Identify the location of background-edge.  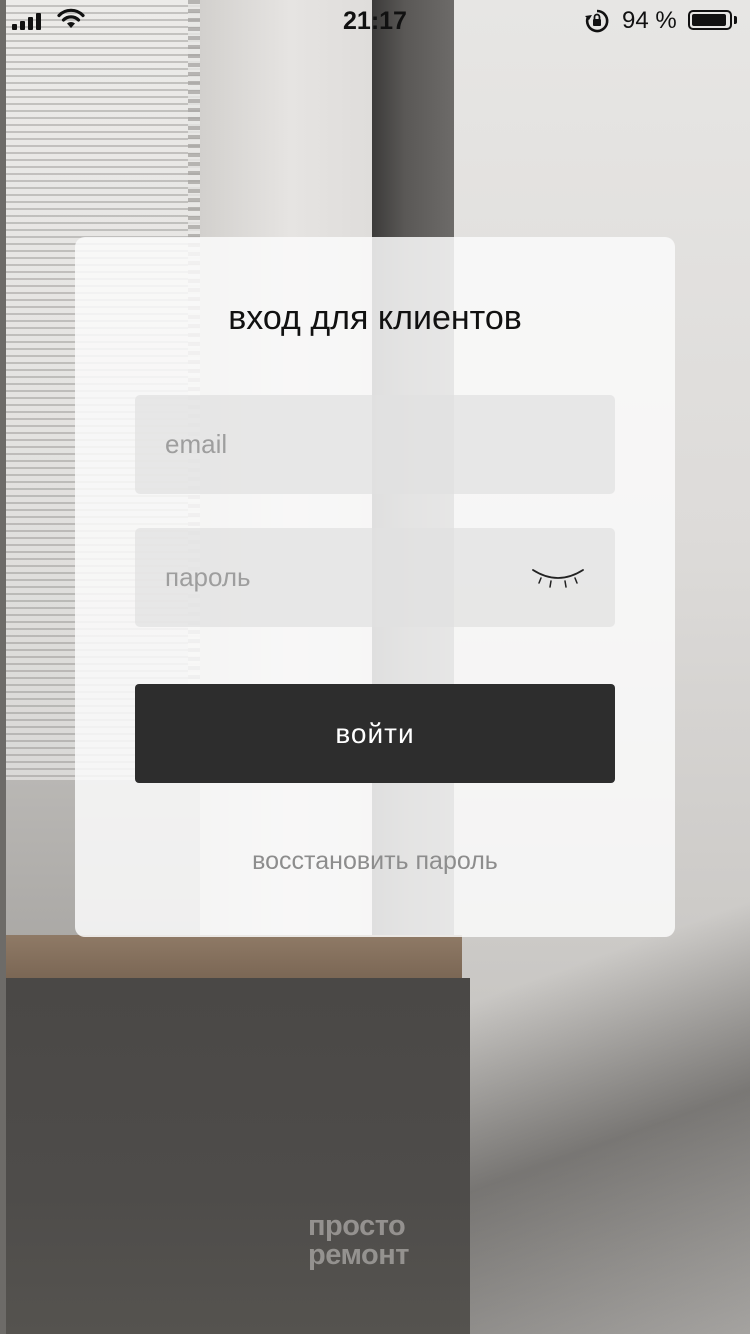
(3, 667).